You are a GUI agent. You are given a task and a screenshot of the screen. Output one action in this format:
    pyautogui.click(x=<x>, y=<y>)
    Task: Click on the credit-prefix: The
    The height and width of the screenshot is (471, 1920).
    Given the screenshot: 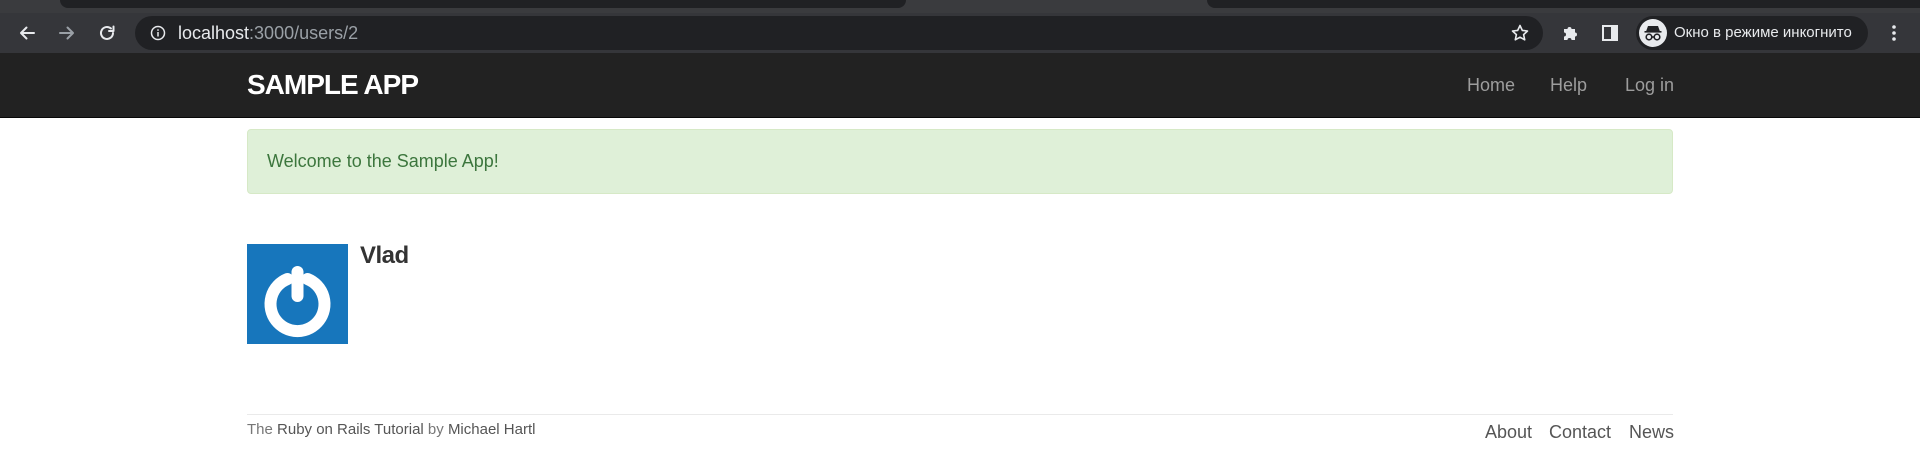 What is the action you would take?
    pyautogui.click(x=262, y=429)
    